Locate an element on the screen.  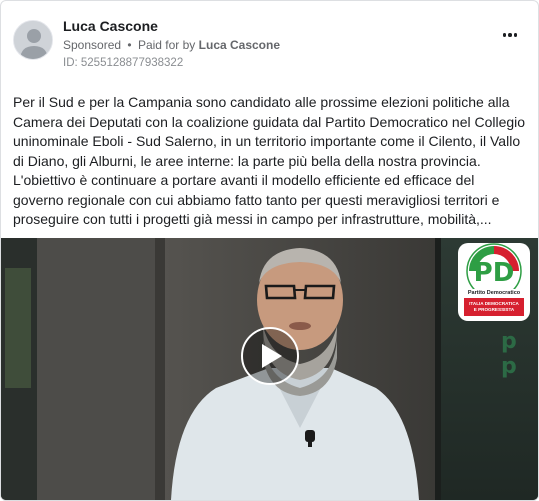
play-icon is located at coordinates (272, 356).